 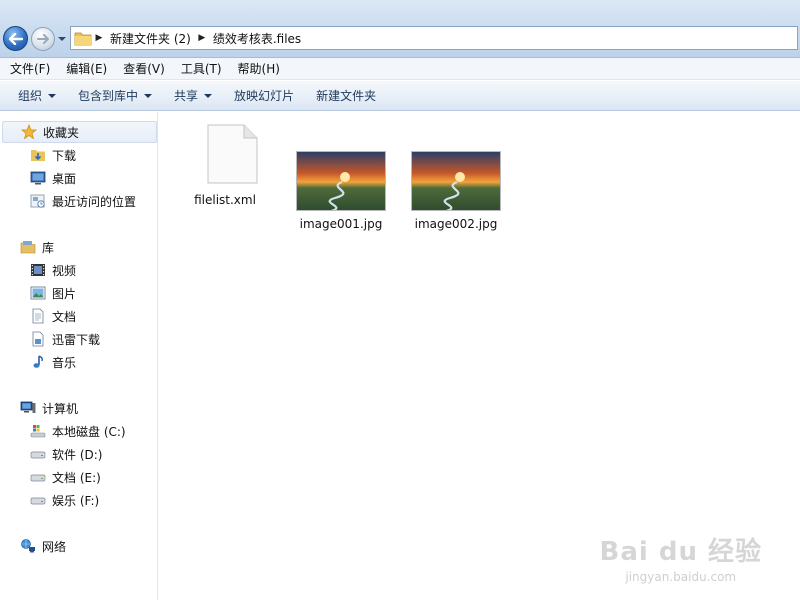 I want to click on menu-tools: 工具(T), so click(x=201, y=68).